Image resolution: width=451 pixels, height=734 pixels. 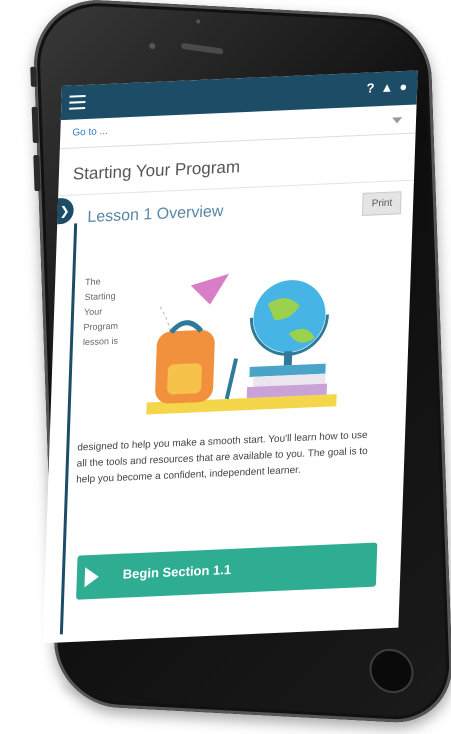 I want to click on bell-icon: ▲, so click(x=386, y=87).